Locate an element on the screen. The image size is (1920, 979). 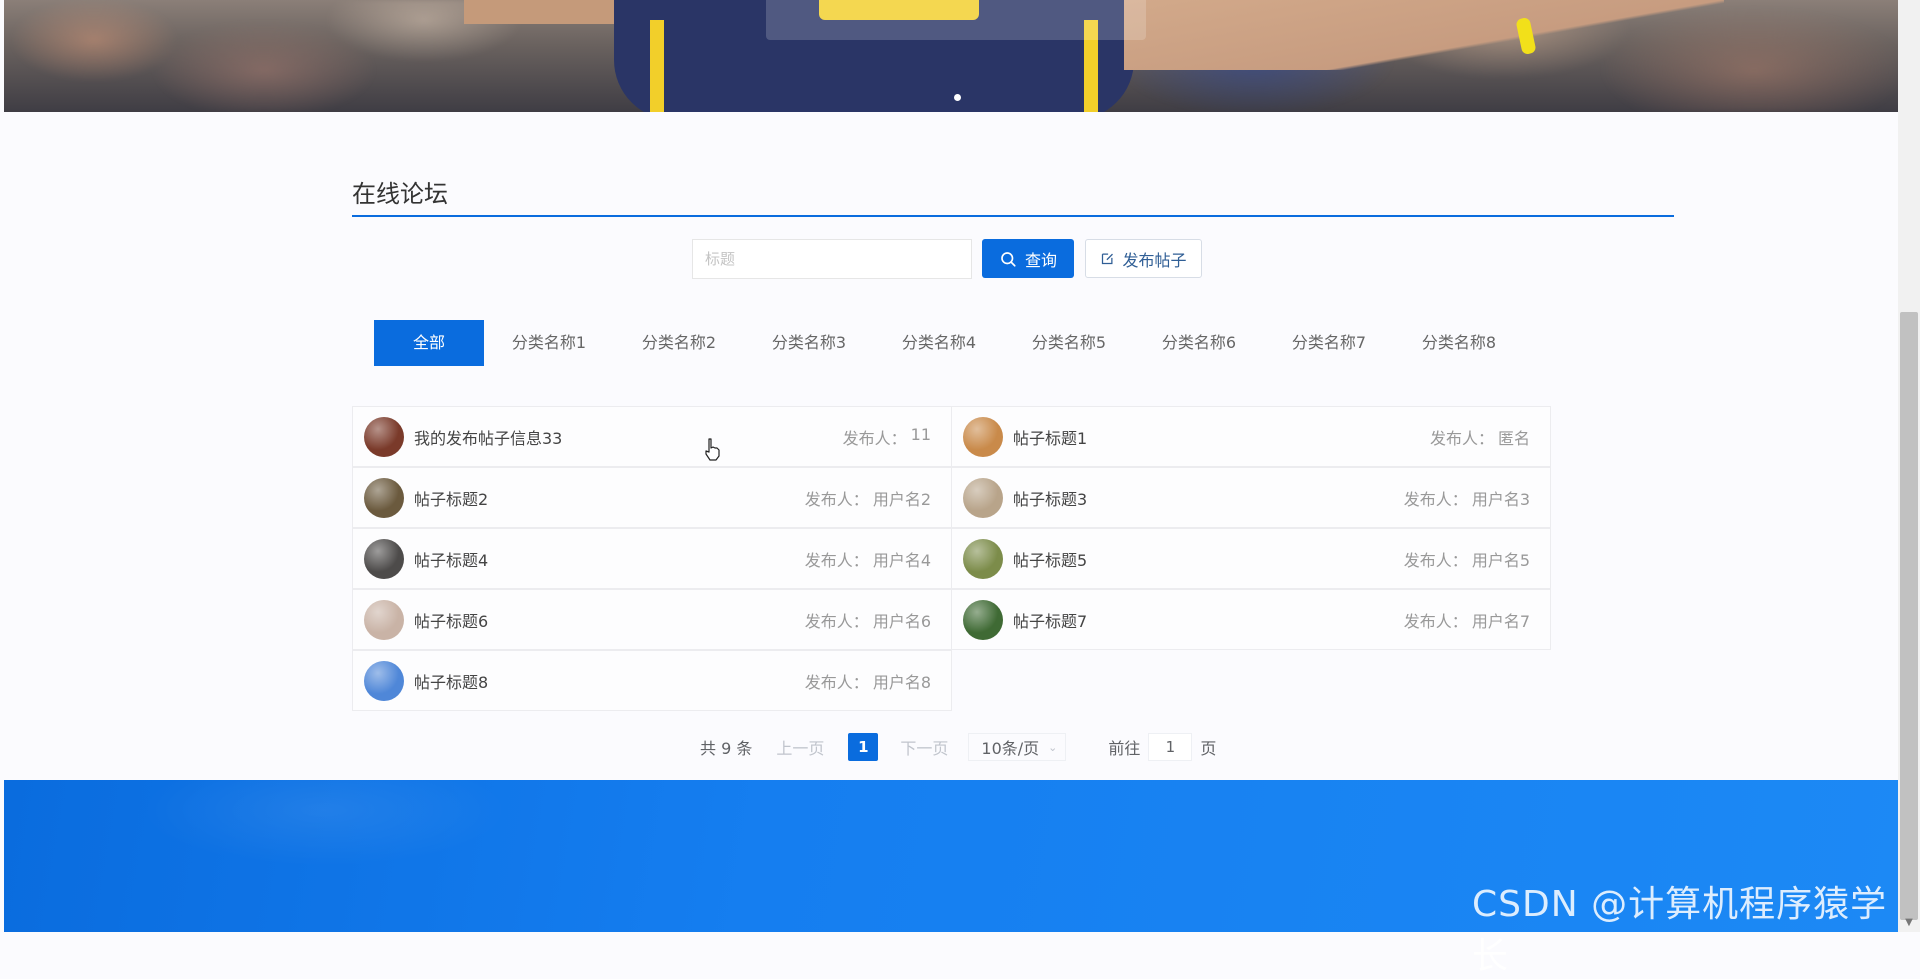
author-name: 匿名 is located at coordinates (1513, 438).